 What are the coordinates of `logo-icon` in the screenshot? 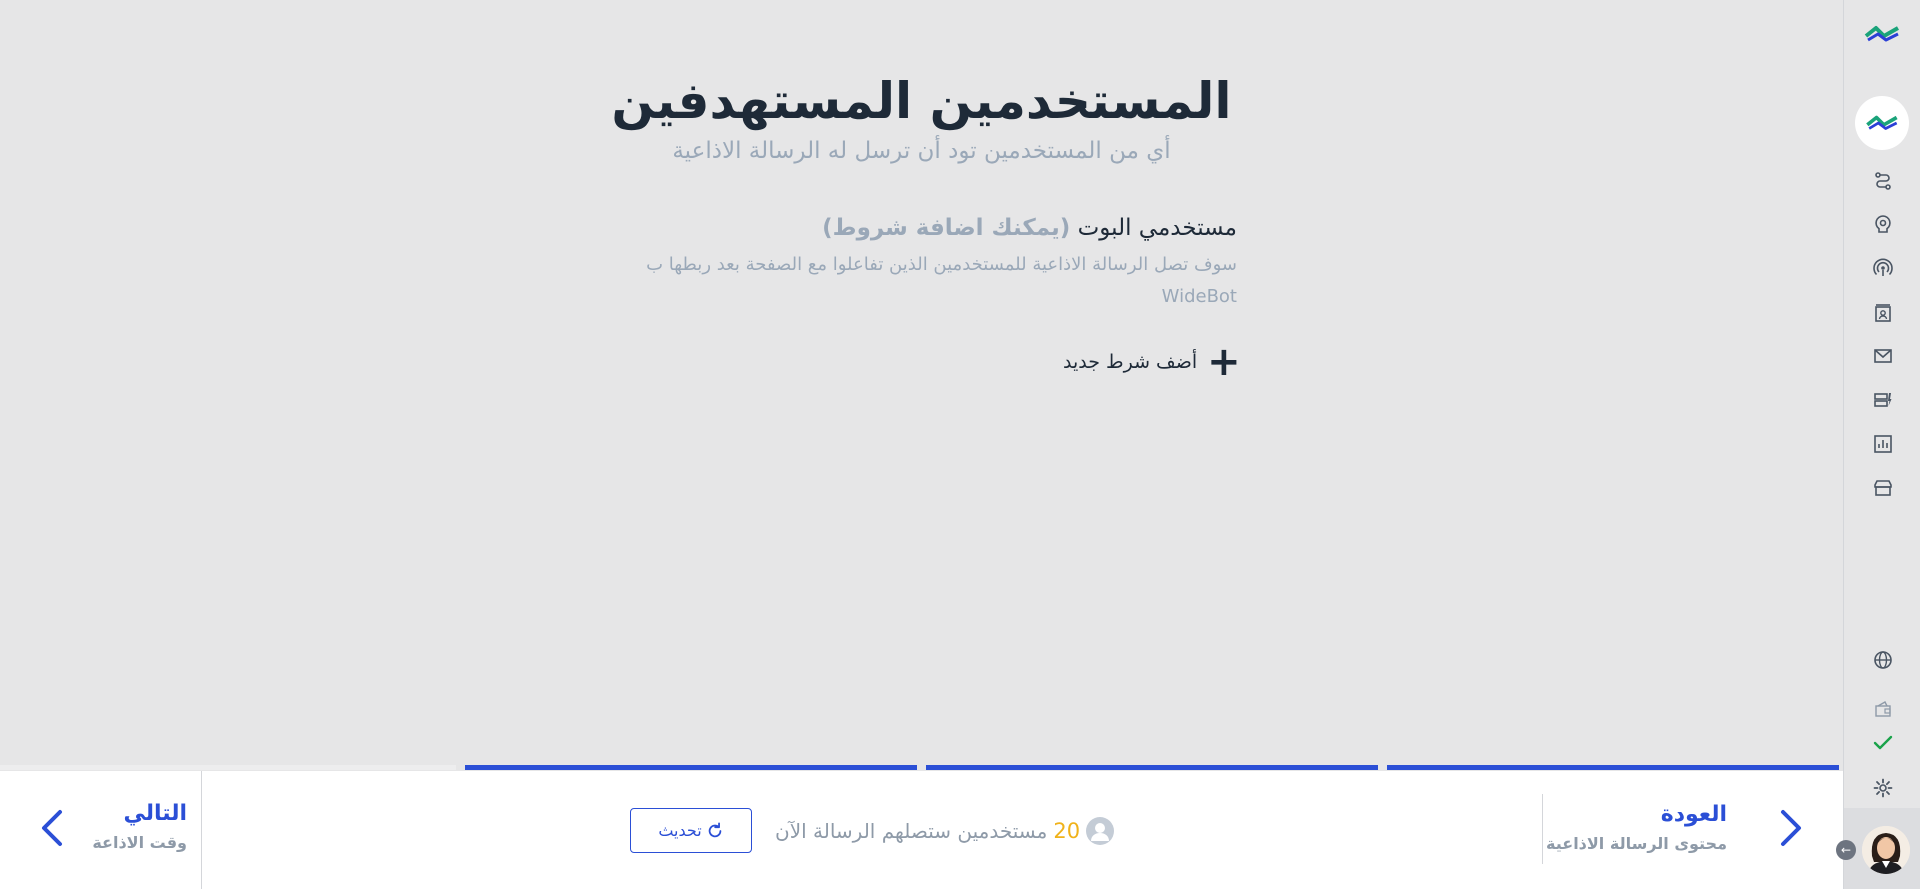 It's located at (1882, 34).